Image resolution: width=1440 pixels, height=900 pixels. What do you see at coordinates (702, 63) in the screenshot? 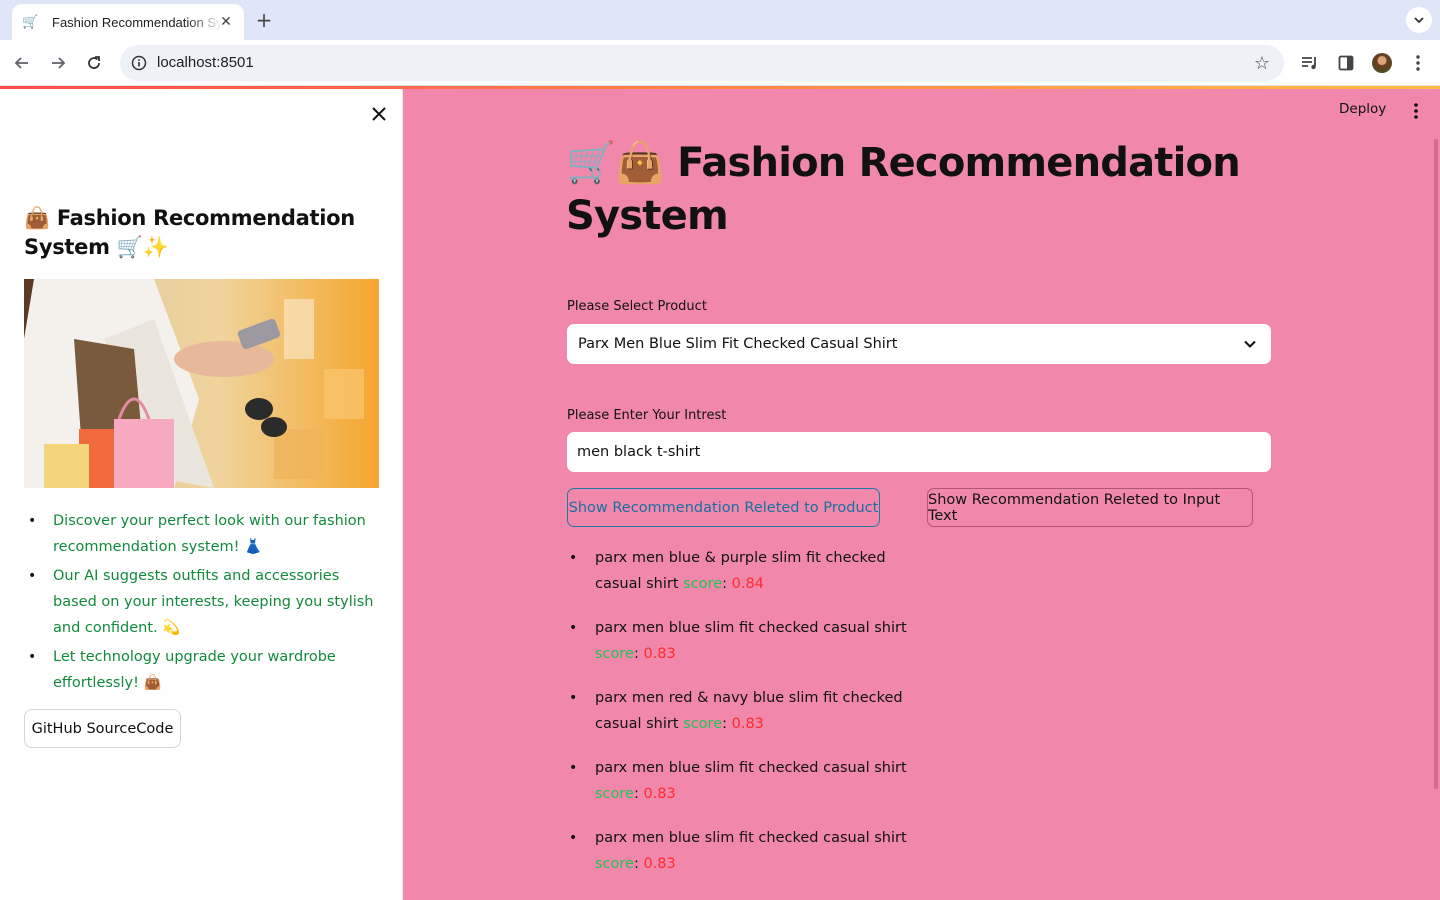
I see `address-bar: localhost:8501 ☆` at bounding box center [702, 63].